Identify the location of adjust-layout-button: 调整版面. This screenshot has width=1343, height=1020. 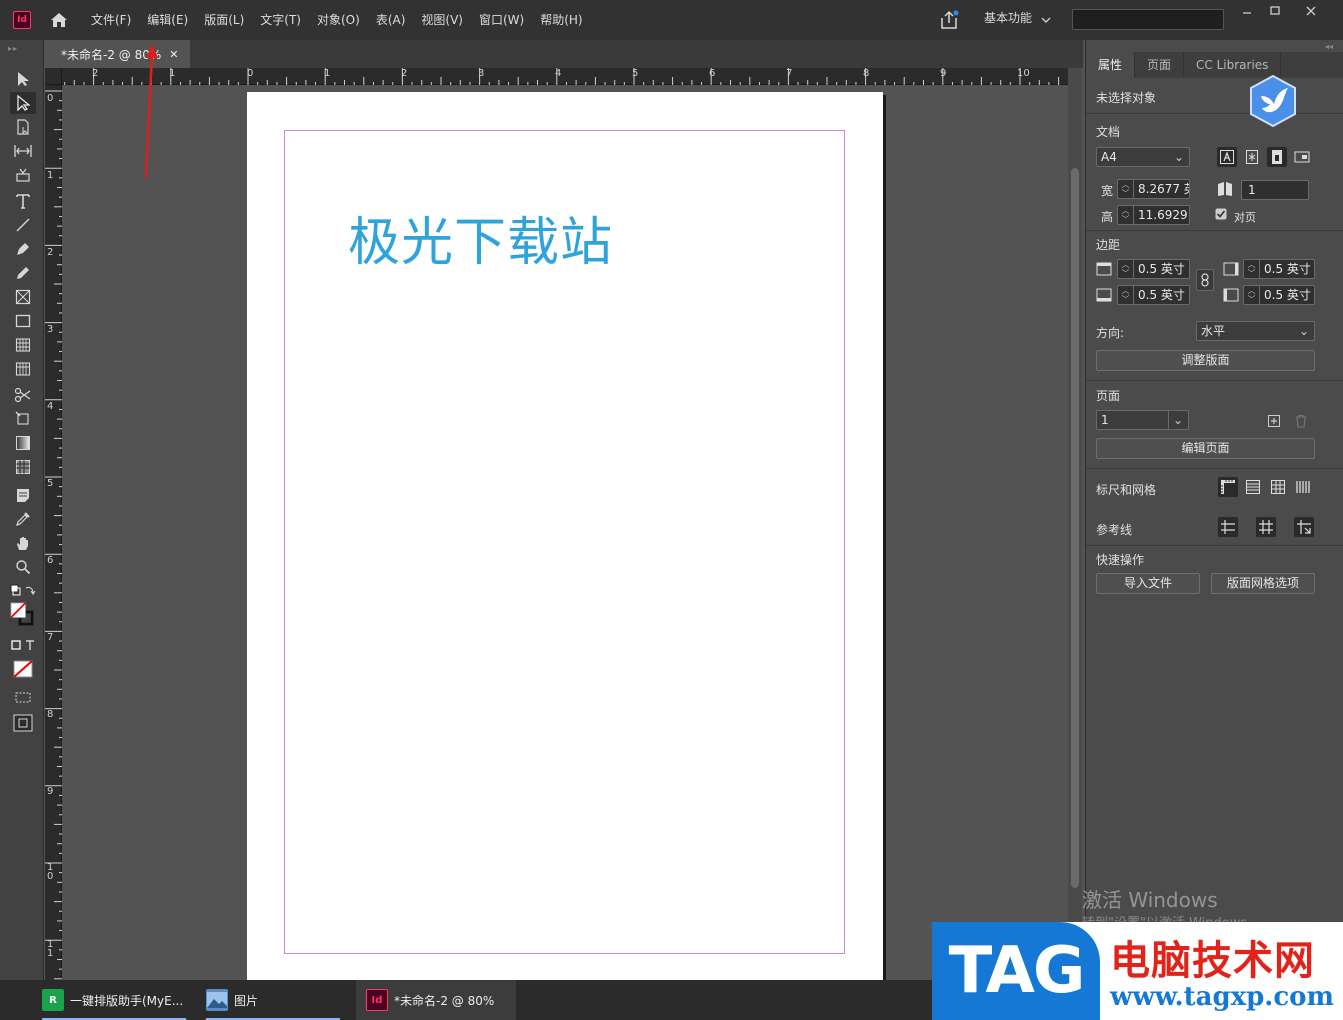
(1205, 360).